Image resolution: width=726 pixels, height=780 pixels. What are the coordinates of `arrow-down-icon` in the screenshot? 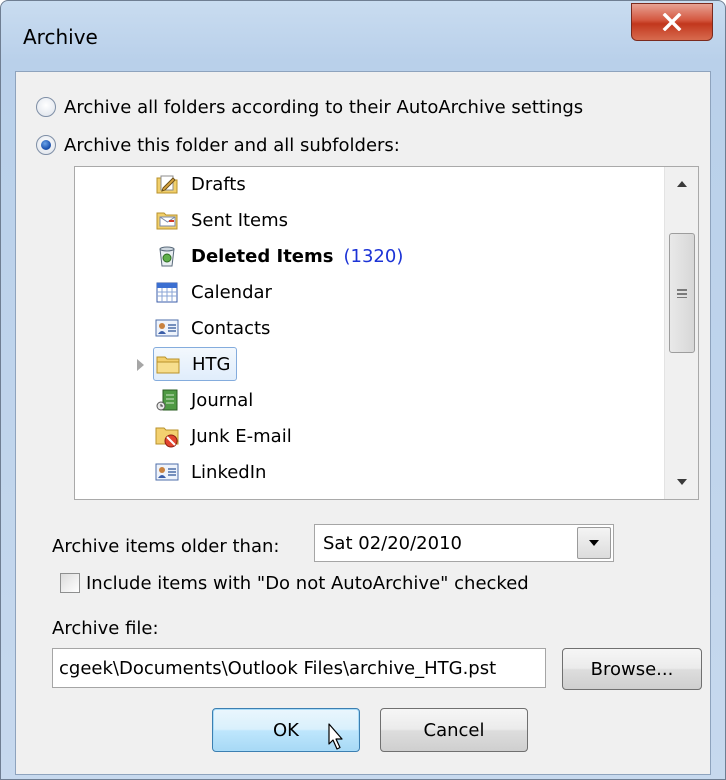 It's located at (682, 482).